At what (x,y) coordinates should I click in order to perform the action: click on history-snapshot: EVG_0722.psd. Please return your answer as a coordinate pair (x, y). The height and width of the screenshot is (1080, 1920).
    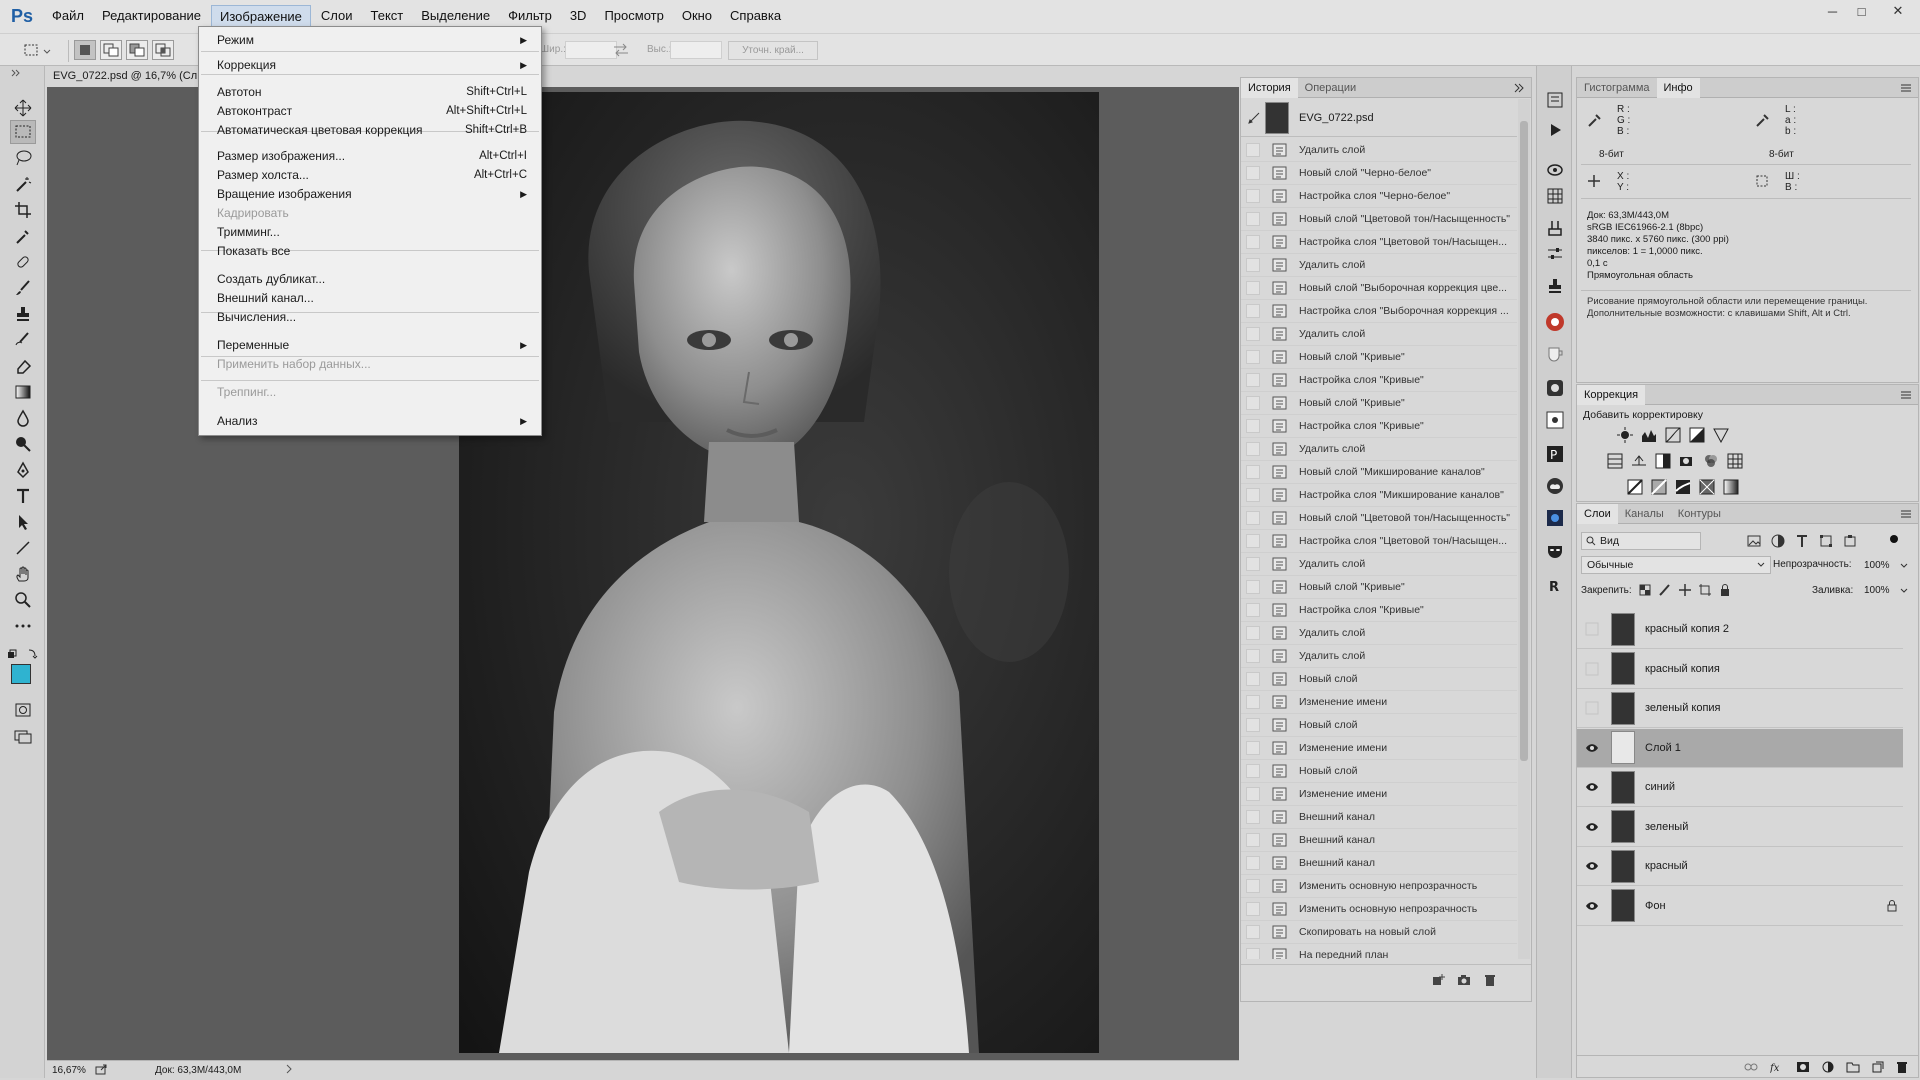
    Looking at the image, I should click on (1379, 118).